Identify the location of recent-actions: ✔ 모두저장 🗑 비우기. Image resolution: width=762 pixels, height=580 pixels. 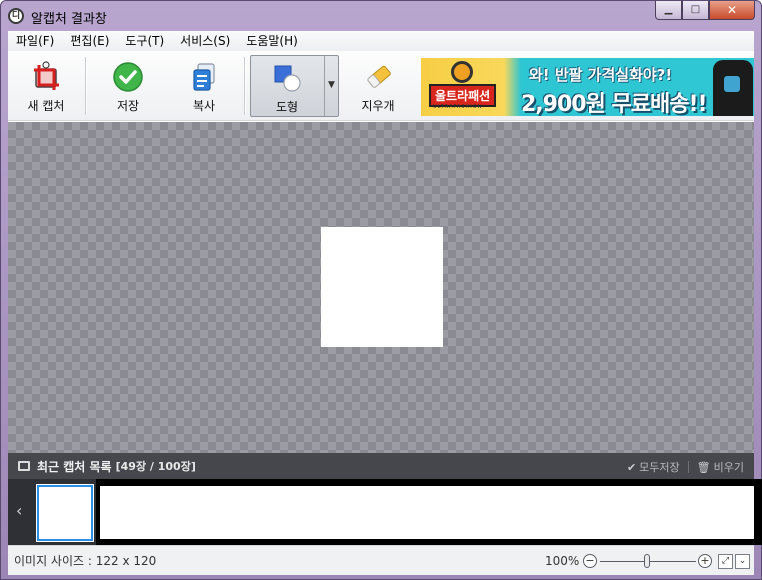
(685, 467).